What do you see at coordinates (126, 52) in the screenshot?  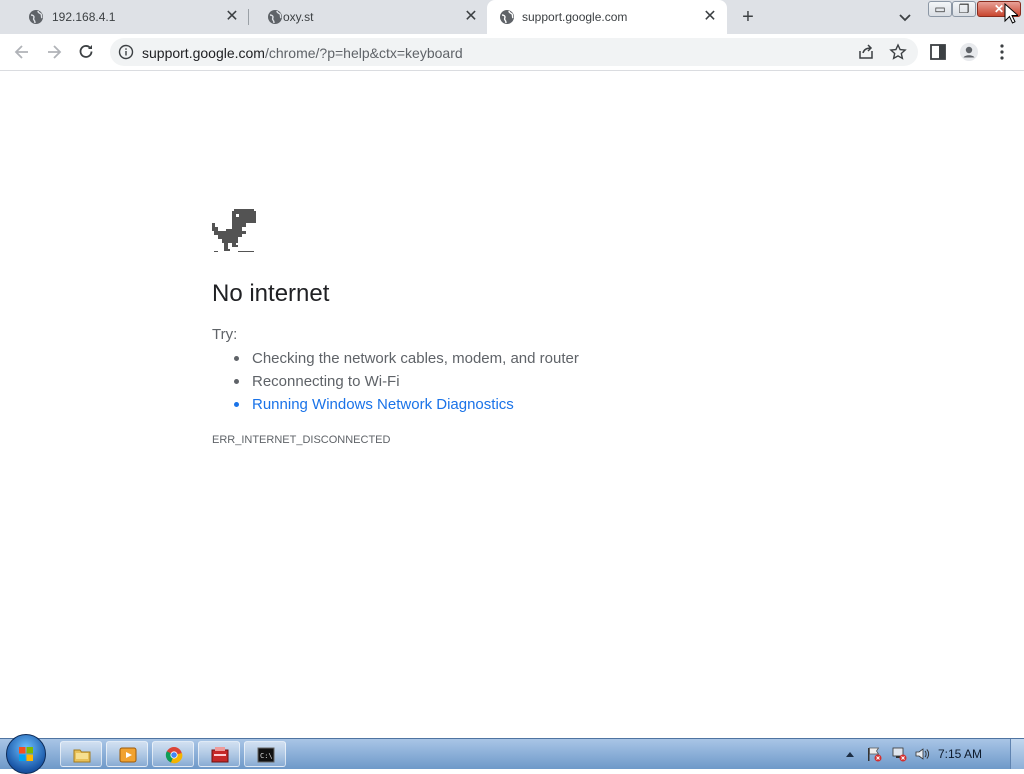 I see `site-info-icon` at bounding box center [126, 52].